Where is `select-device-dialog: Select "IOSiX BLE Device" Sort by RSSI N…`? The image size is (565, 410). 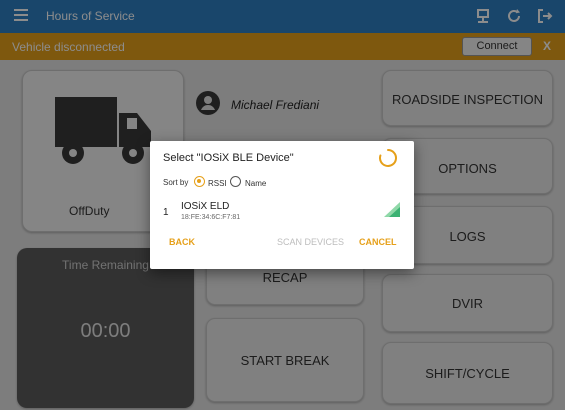
select-device-dialog: Select "IOSiX BLE Device" Sort by RSSI N… is located at coordinates (282, 205).